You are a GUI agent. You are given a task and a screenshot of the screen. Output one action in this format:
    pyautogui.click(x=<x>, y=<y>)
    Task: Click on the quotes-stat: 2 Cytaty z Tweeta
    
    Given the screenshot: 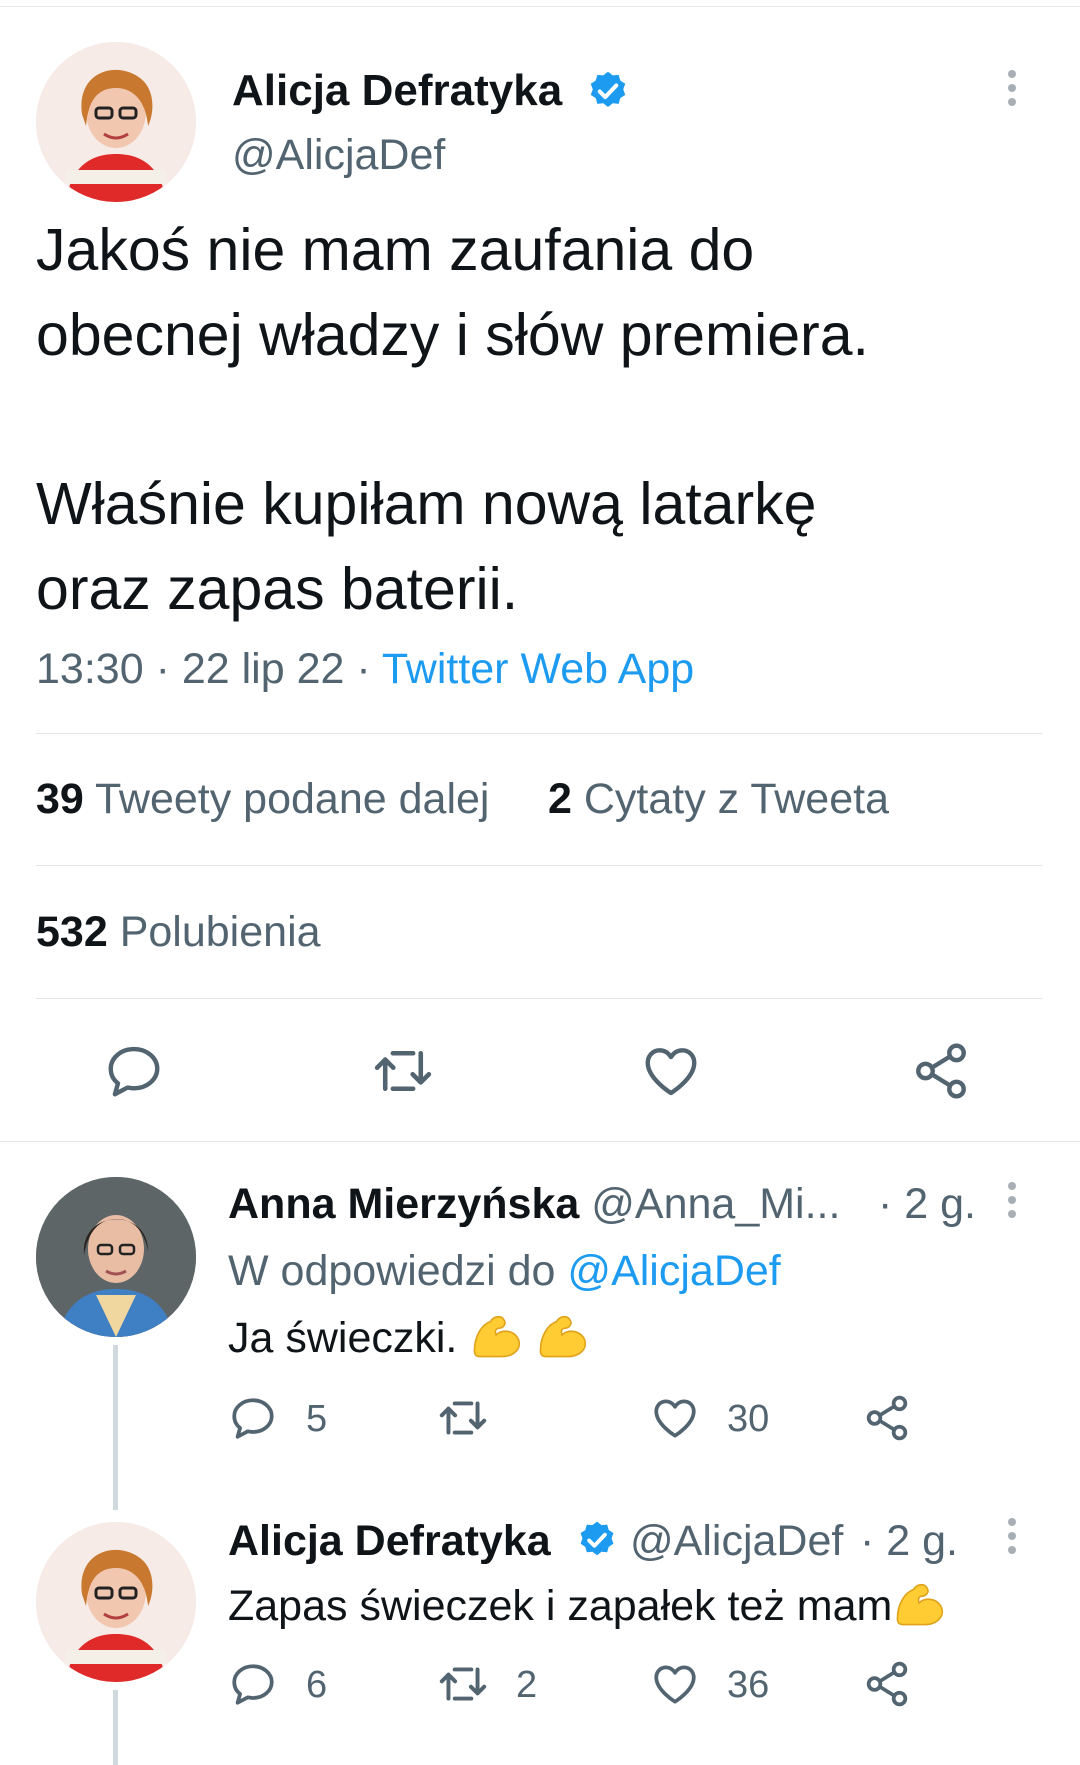 What is the action you would take?
    pyautogui.click(x=718, y=799)
    